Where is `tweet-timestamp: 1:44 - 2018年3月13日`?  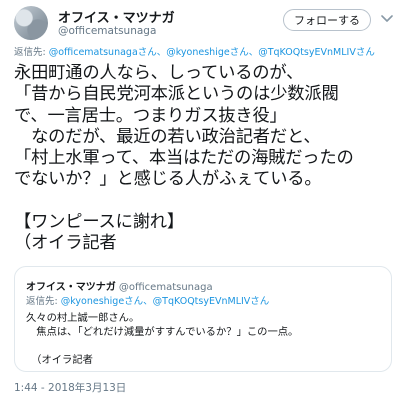
tweet-timestamp: 1:44 - 2018年3月13日 is located at coordinates (70, 387).